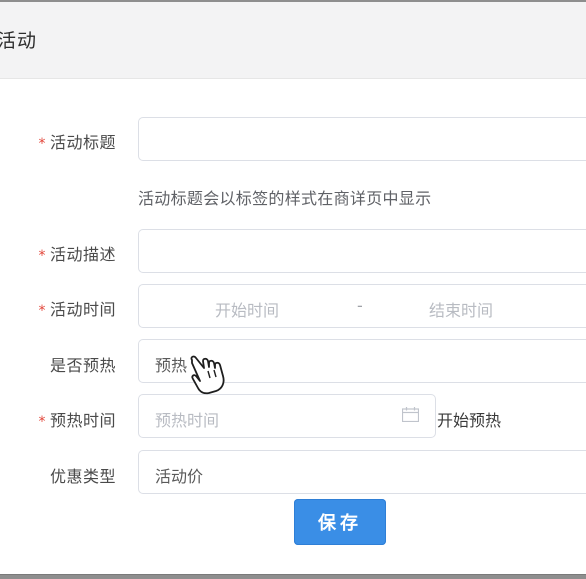 This screenshot has width=586, height=579. I want to click on dialog-header: 活动, so click(293, 40).